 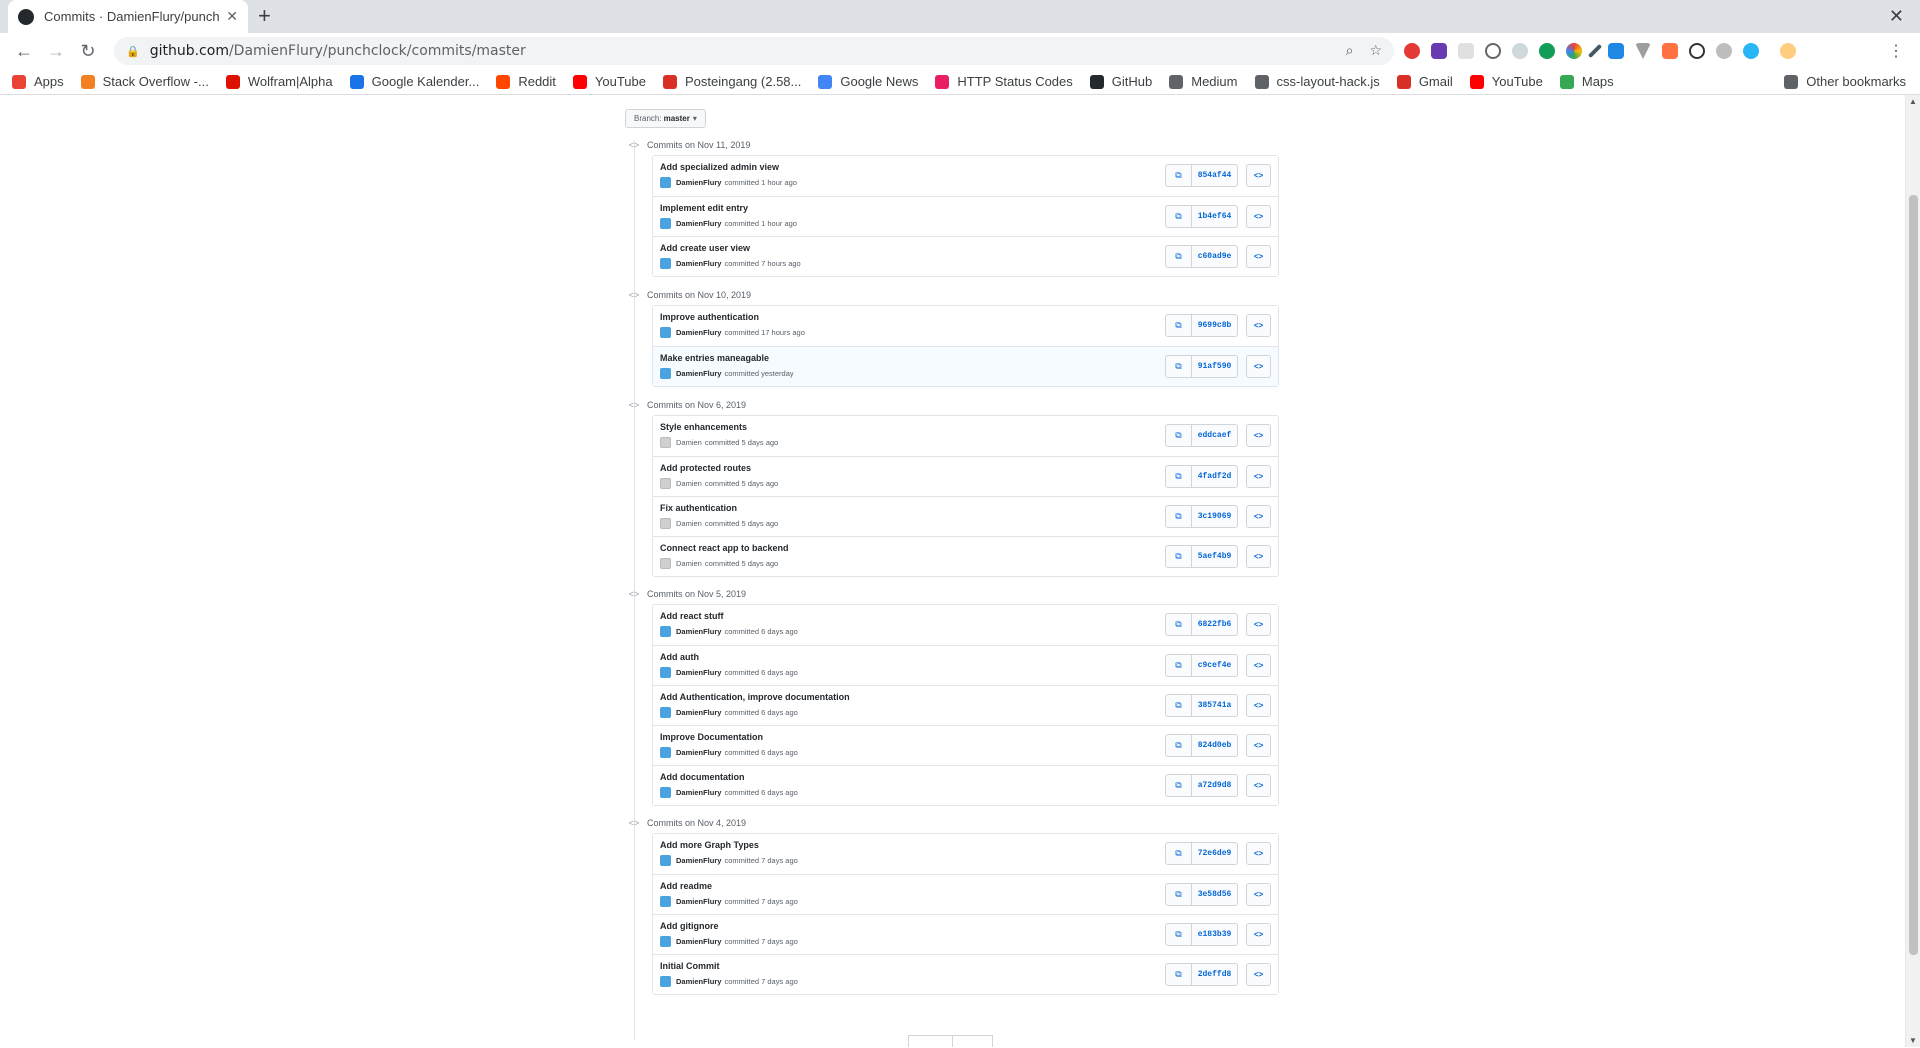 I want to click on branch-select-button: Branch: master ▾, so click(x=665, y=118).